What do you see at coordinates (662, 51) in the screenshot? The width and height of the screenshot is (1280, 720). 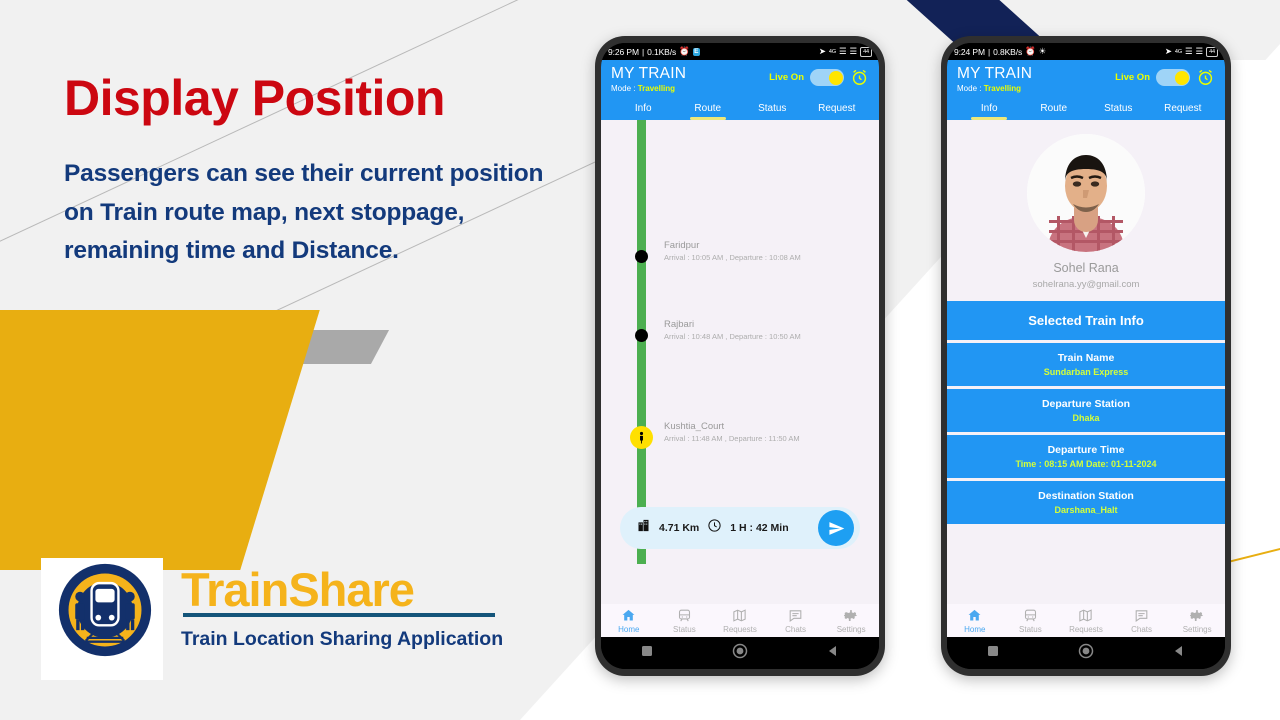 I see `status-net-speed: 0.1KB/s` at bounding box center [662, 51].